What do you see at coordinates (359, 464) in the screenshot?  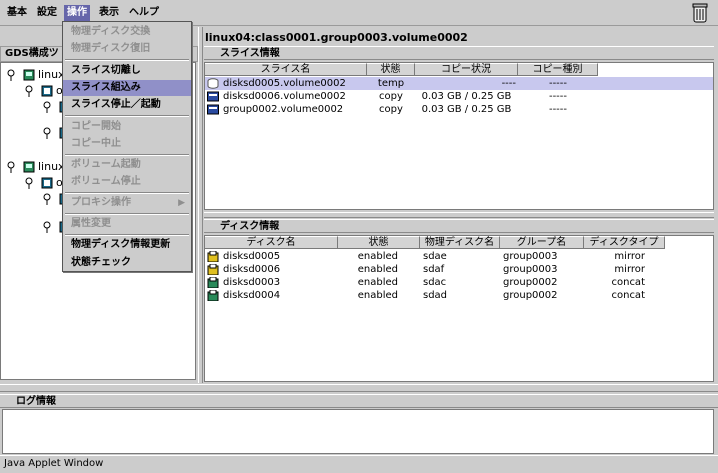 I see `status-bar` at bounding box center [359, 464].